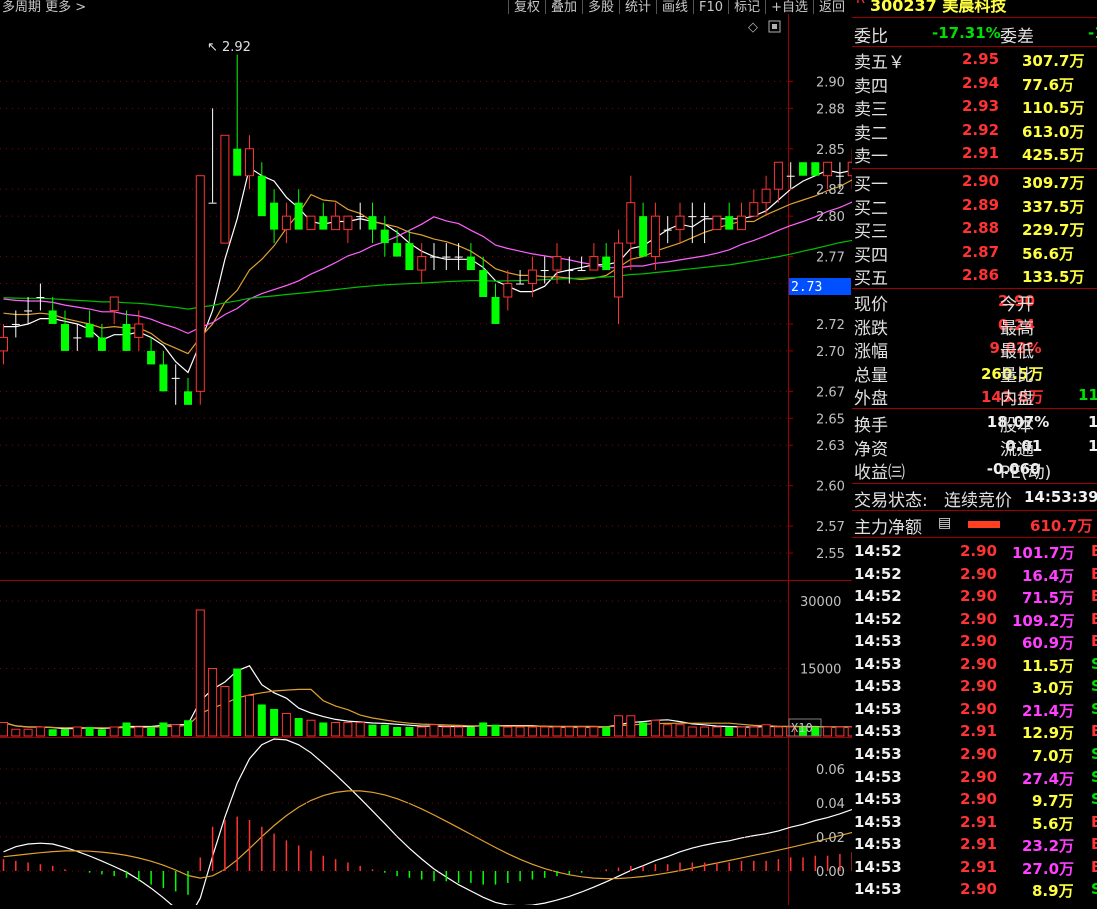  I want to click on tick-volume: 101.7万, so click(1043, 553).